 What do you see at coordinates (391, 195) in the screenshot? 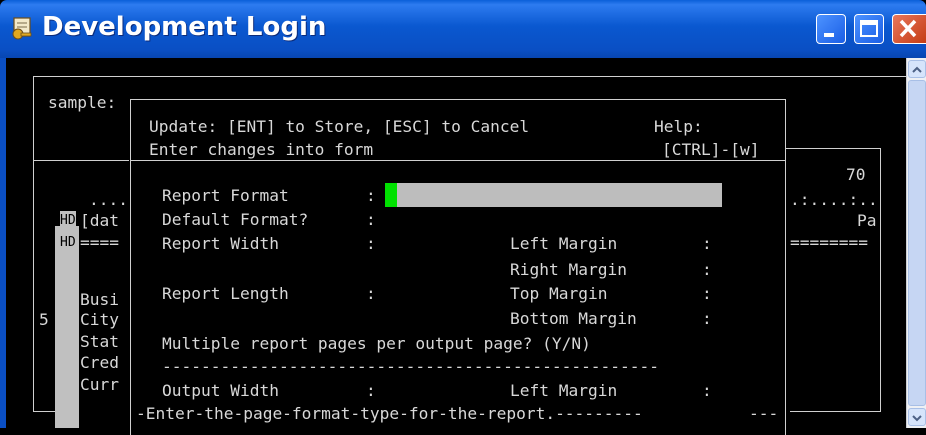
I see `text-cursor` at bounding box center [391, 195].